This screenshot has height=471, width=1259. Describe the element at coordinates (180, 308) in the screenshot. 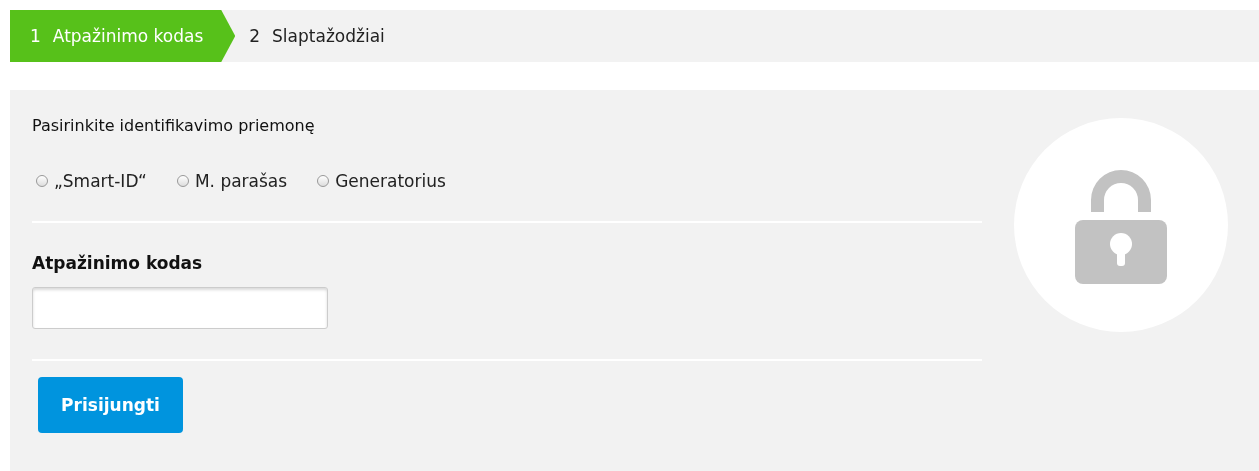

I see `input-field` at that location.